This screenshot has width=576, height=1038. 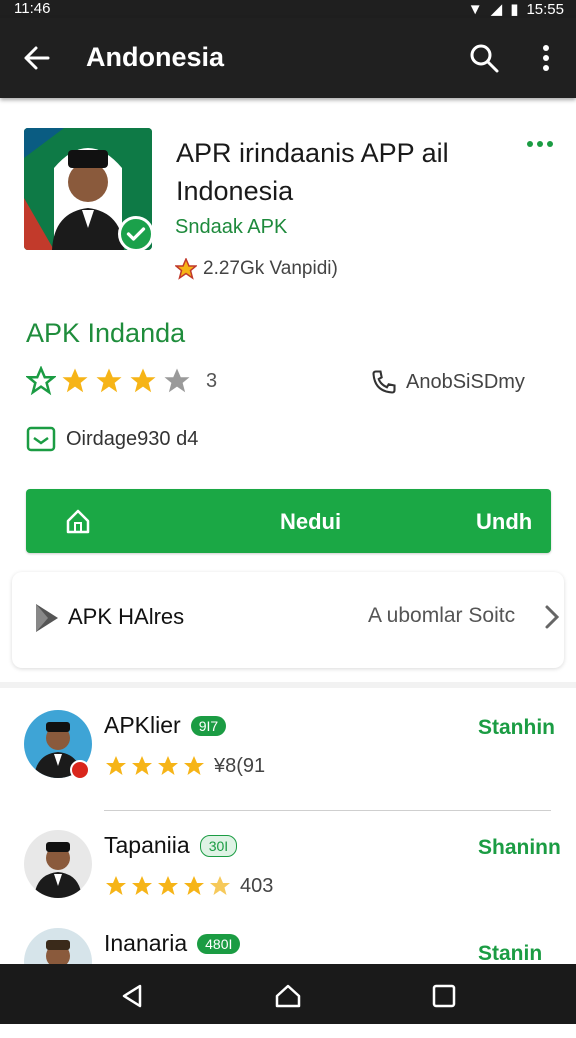 What do you see at coordinates (444, 996) in the screenshot?
I see `nav-recents-icon` at bounding box center [444, 996].